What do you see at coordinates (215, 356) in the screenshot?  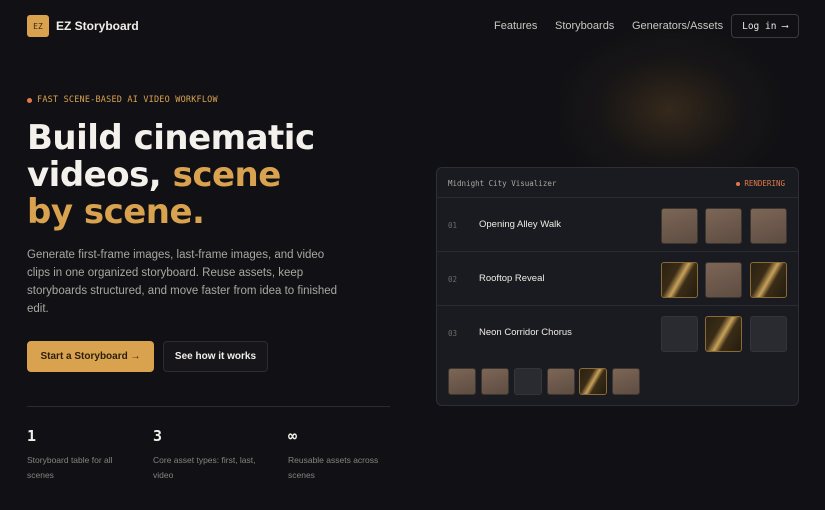 I see `see-how-it-works-button: See how it works` at bounding box center [215, 356].